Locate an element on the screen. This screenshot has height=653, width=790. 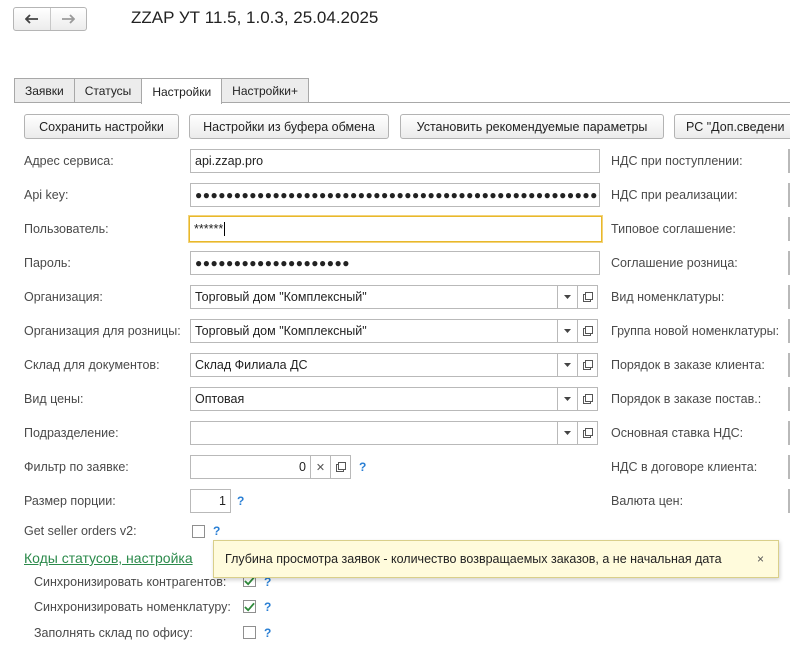
price-type-dropdown is located at coordinates (568, 399).